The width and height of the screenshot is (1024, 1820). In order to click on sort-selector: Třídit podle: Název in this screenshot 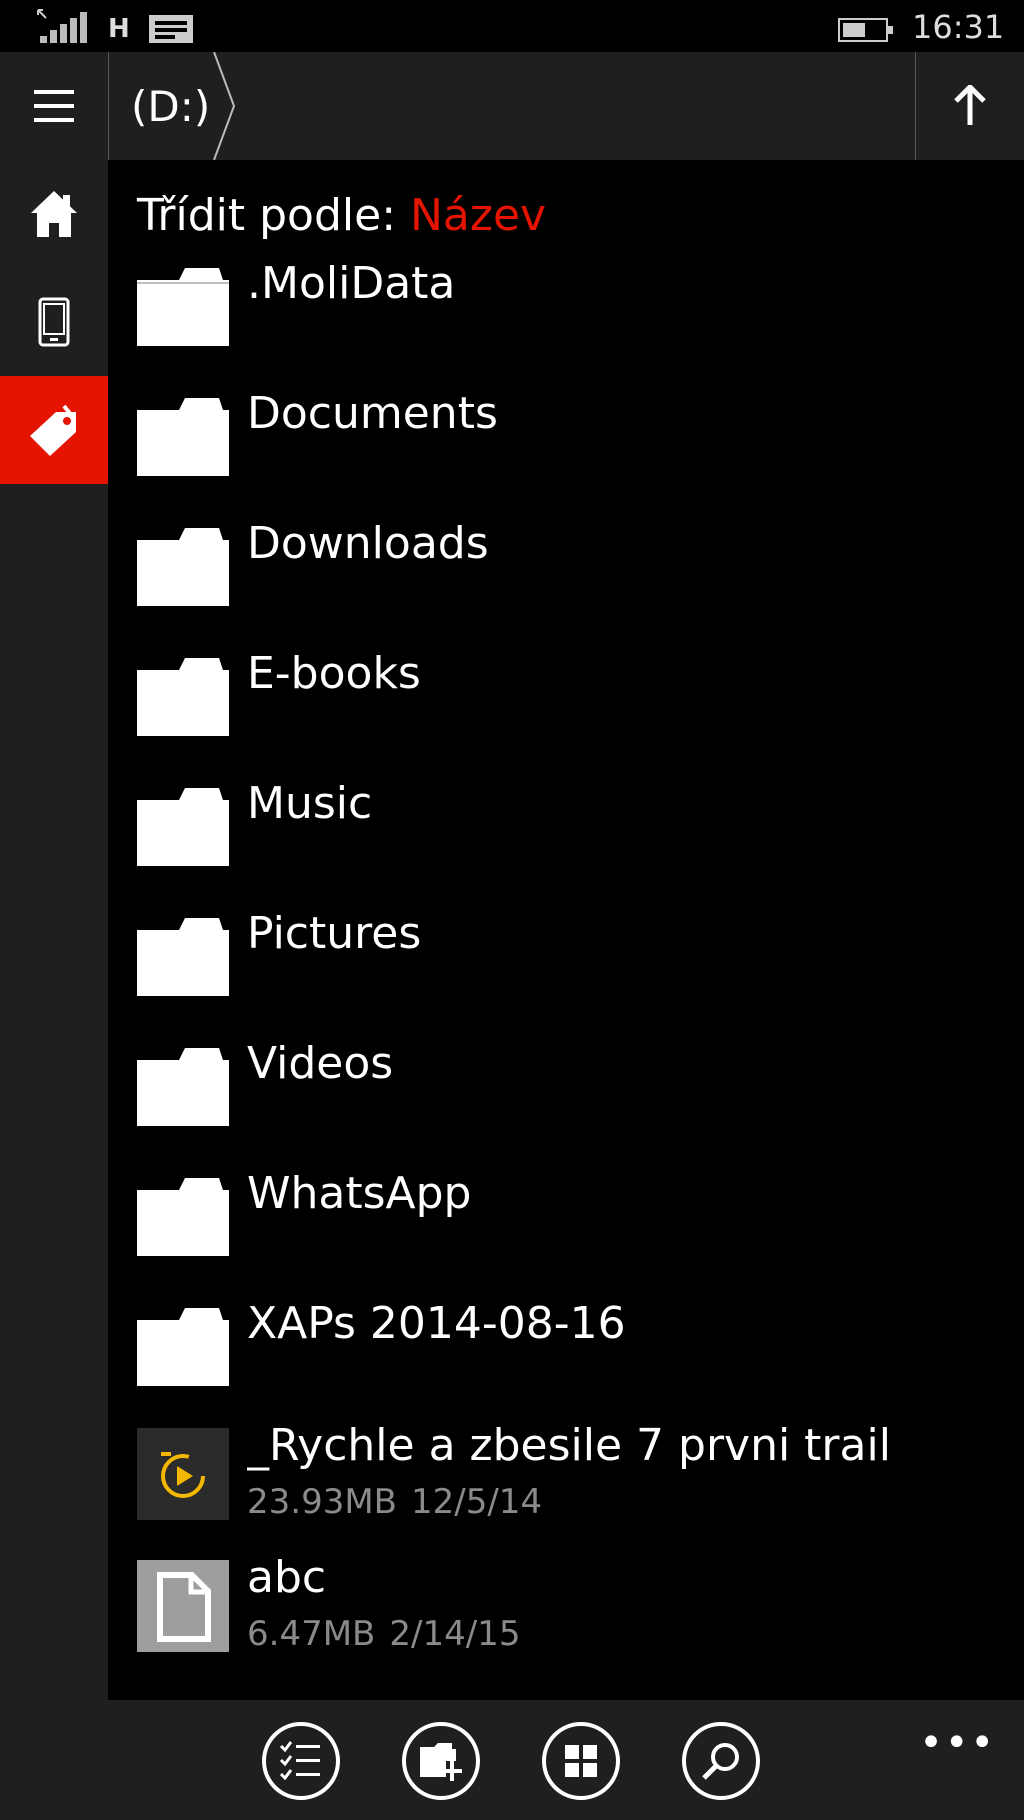, I will do `click(341, 215)`.